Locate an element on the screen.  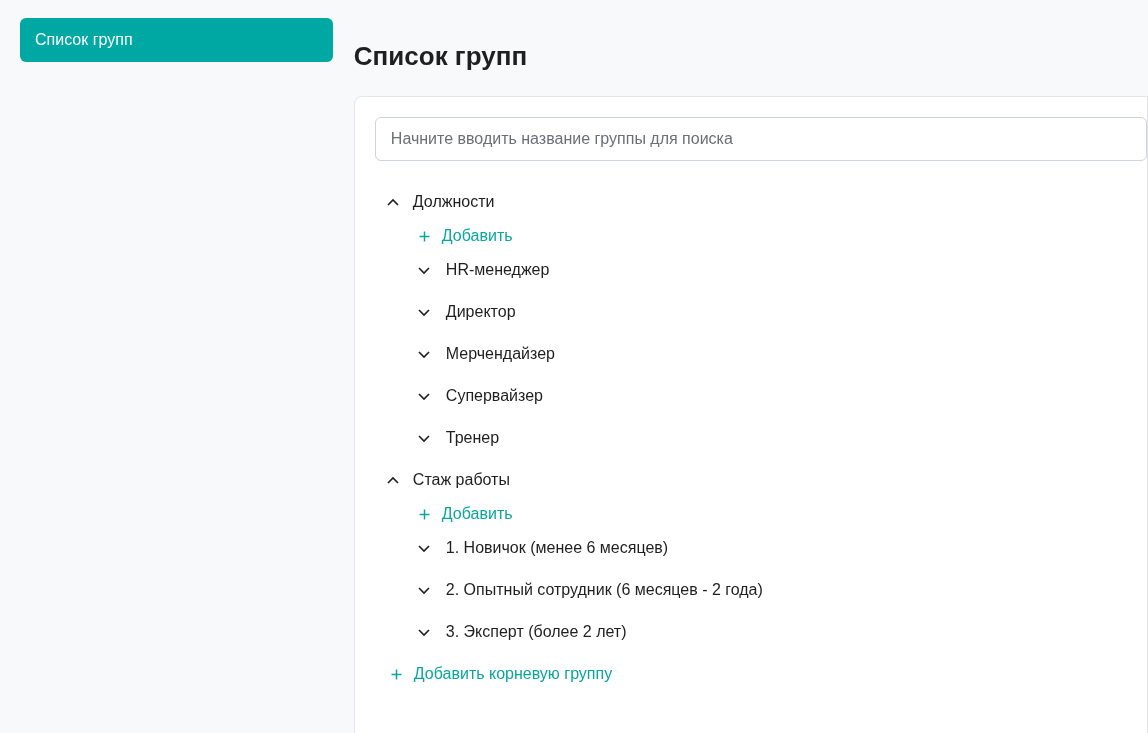
group-label: Стаж работы is located at coordinates (461, 480).